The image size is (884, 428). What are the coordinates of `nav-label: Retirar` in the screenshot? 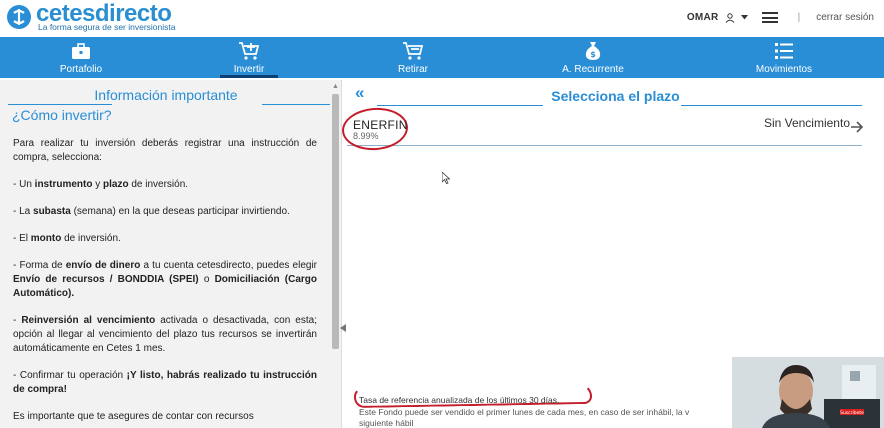 It's located at (412, 69).